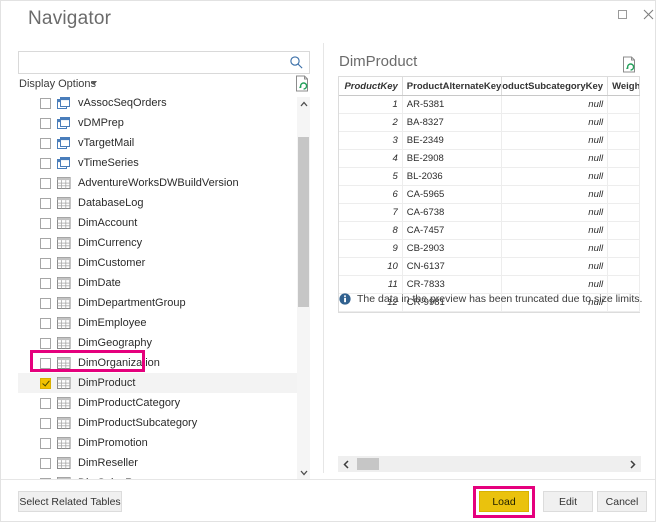 Image resolution: width=656 pixels, height=522 pixels. Describe the element at coordinates (568, 501) in the screenshot. I see `edit-button: Edit` at that location.